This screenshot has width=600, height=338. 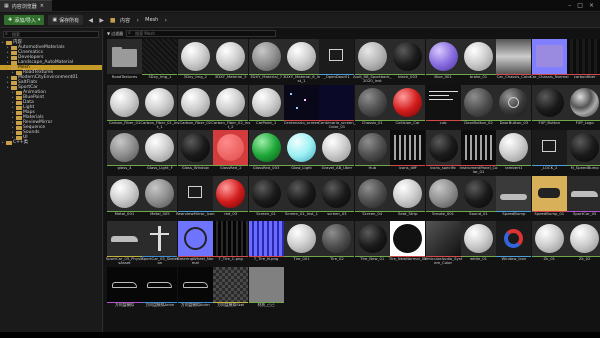 I want to click on close-icon: ×, so click(x=591, y=5).